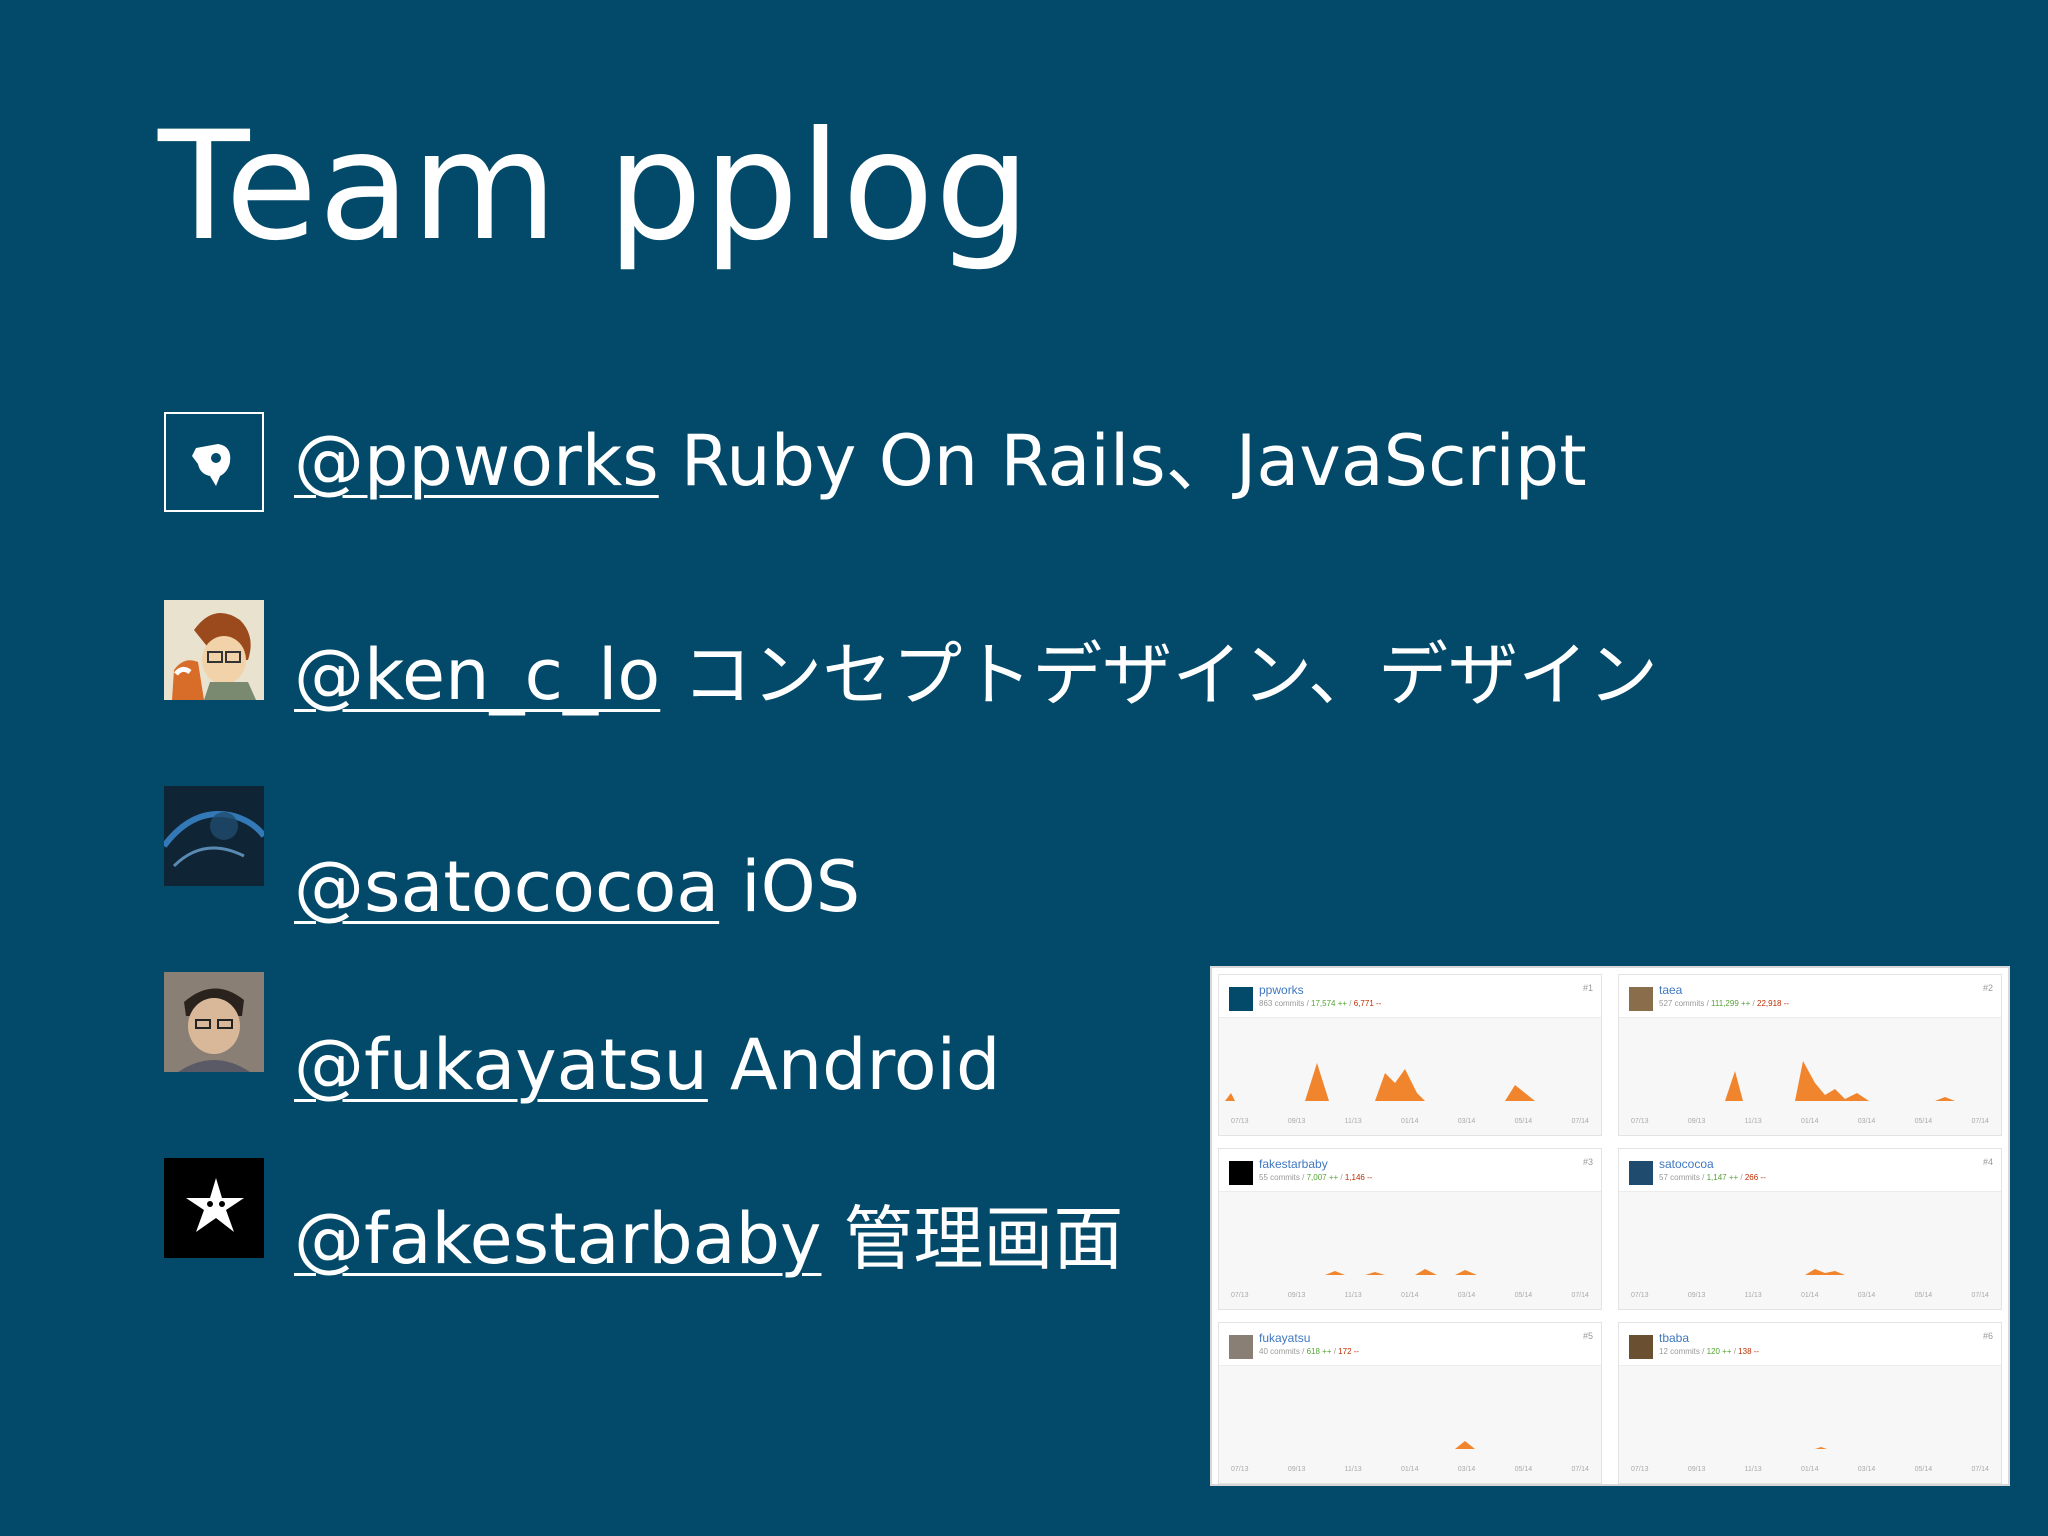 This screenshot has height=1536, width=2048. What do you see at coordinates (1670, 990) in the screenshot?
I see `contributor-name: taea` at bounding box center [1670, 990].